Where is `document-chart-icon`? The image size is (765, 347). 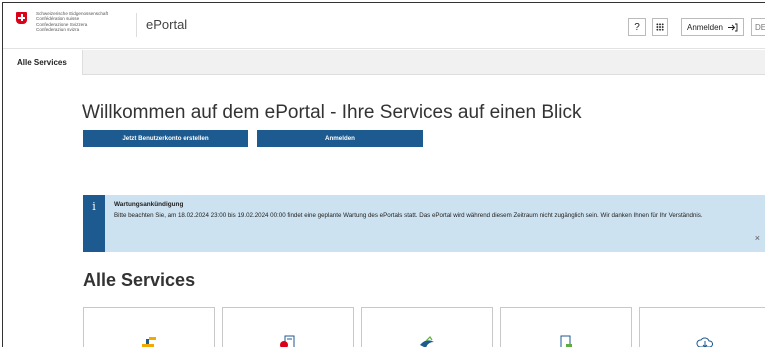 document-chart-icon is located at coordinates (287, 341).